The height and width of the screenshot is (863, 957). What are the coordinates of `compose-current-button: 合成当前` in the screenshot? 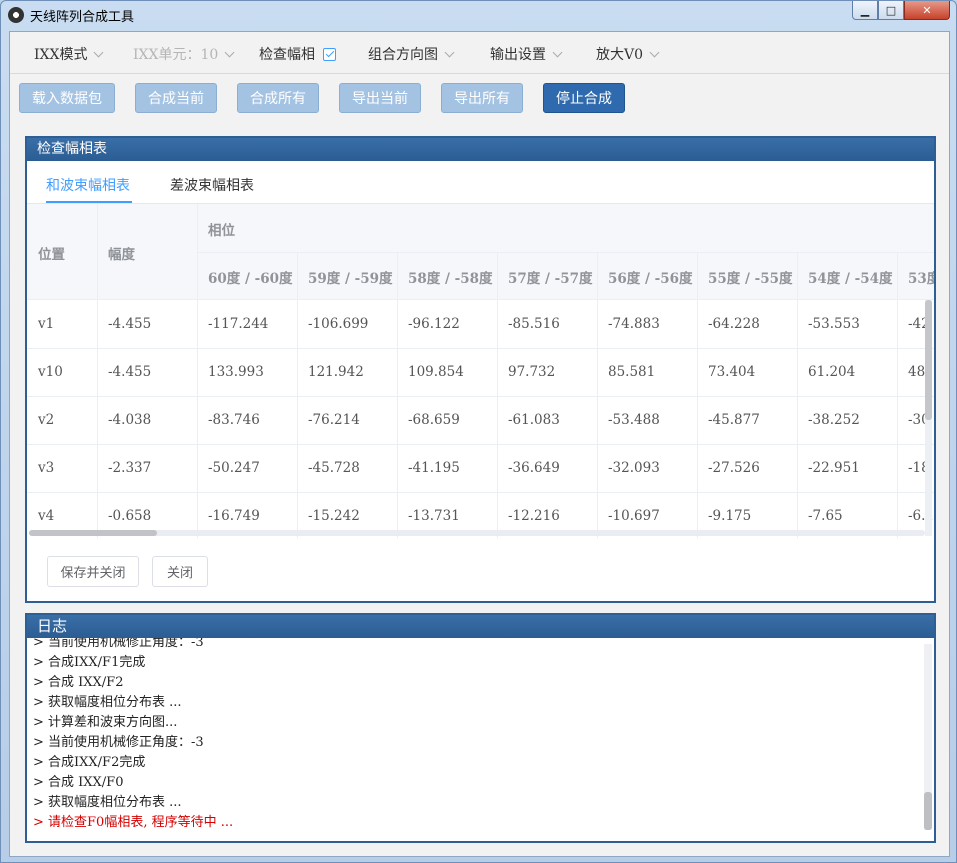 It's located at (176, 98).